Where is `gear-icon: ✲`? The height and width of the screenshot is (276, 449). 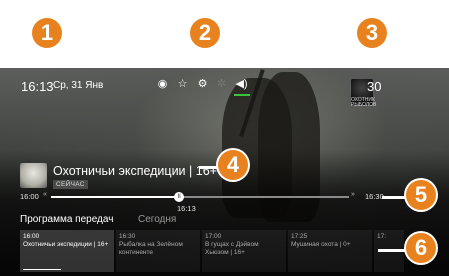 gear-icon: ✲ is located at coordinates (221, 84).